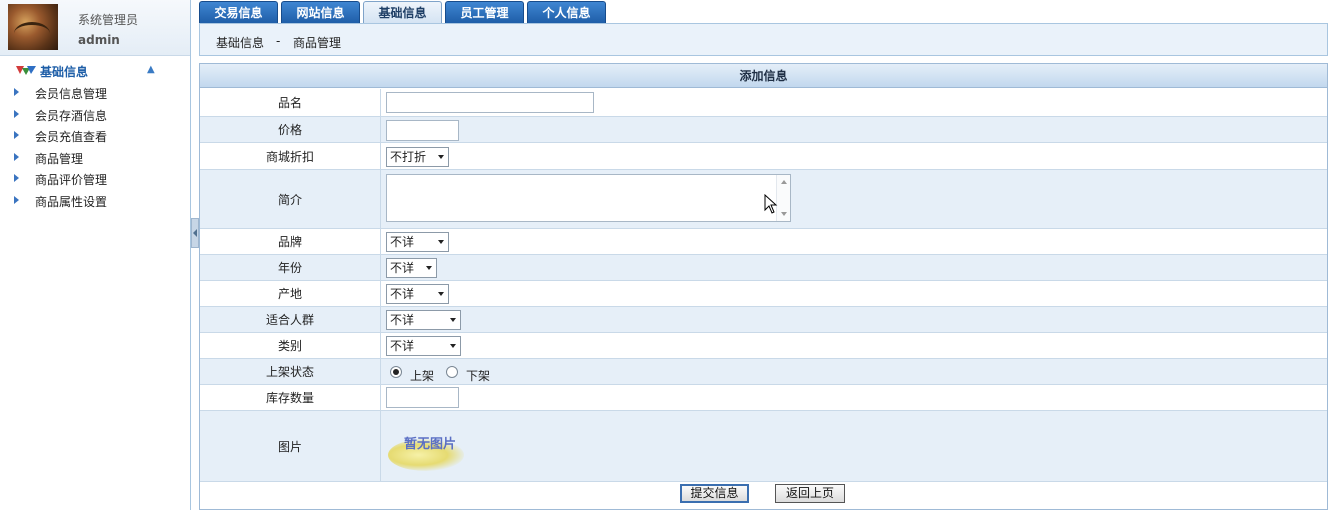 This screenshot has height=510, width=1328. I want to click on field-label: 适合人群, so click(290, 319).